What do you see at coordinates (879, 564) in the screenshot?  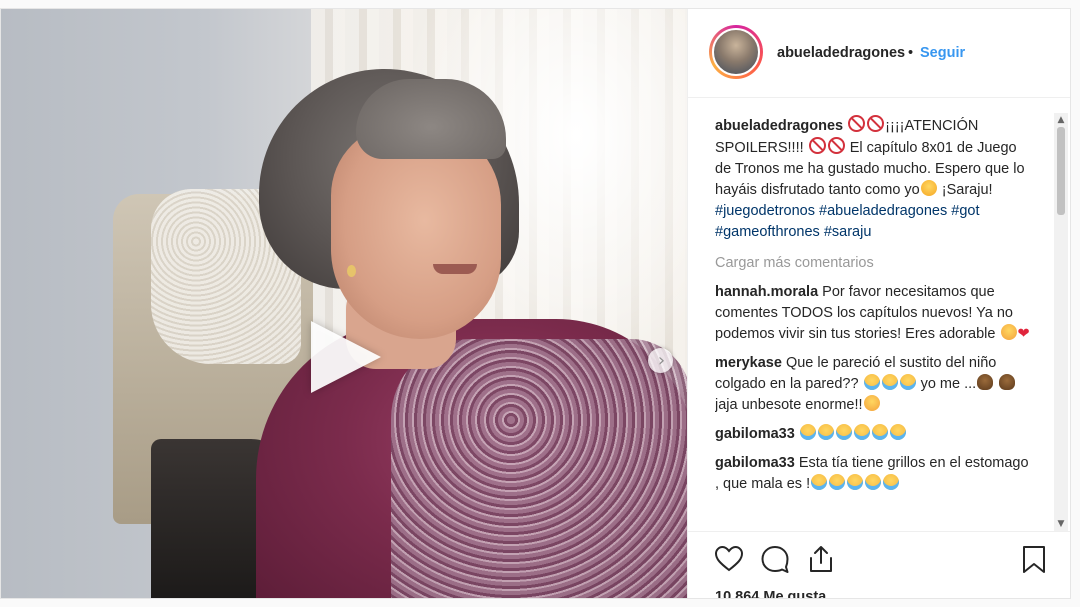 I see `post-actions: 10.864 Me gusta` at bounding box center [879, 564].